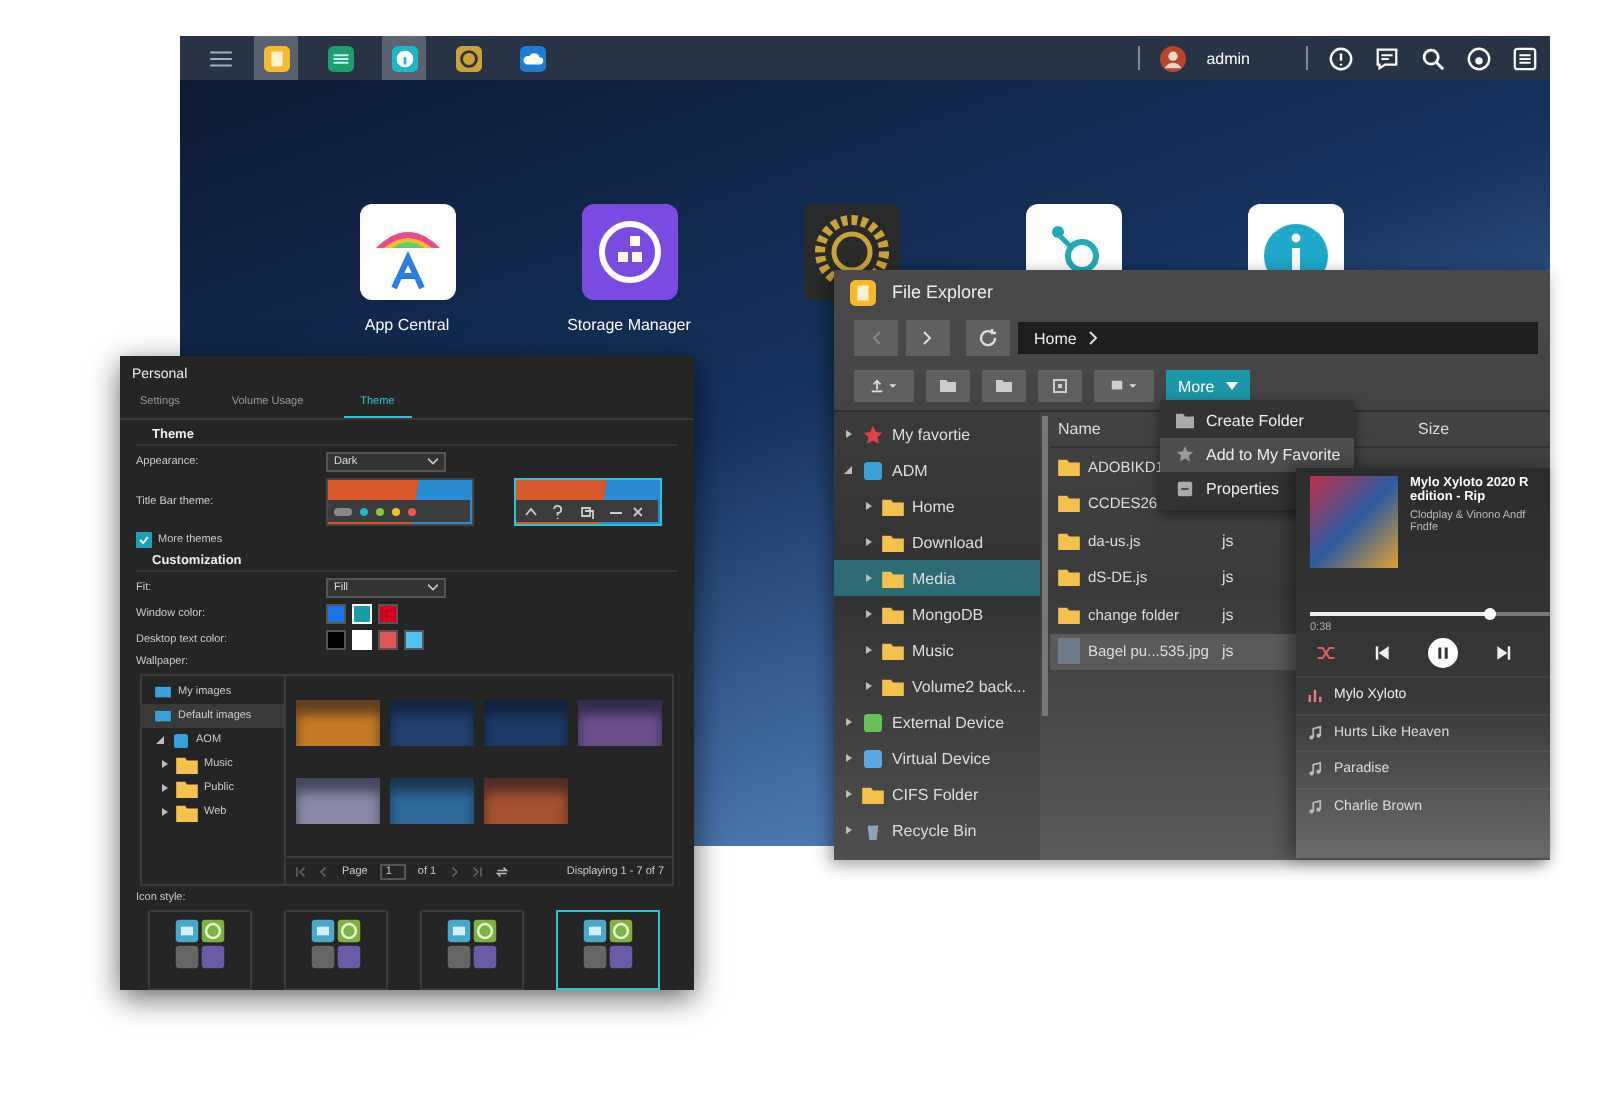 The height and width of the screenshot is (1100, 1600). Describe the element at coordinates (943, 292) in the screenshot. I see `window-title: File Explorer` at that location.